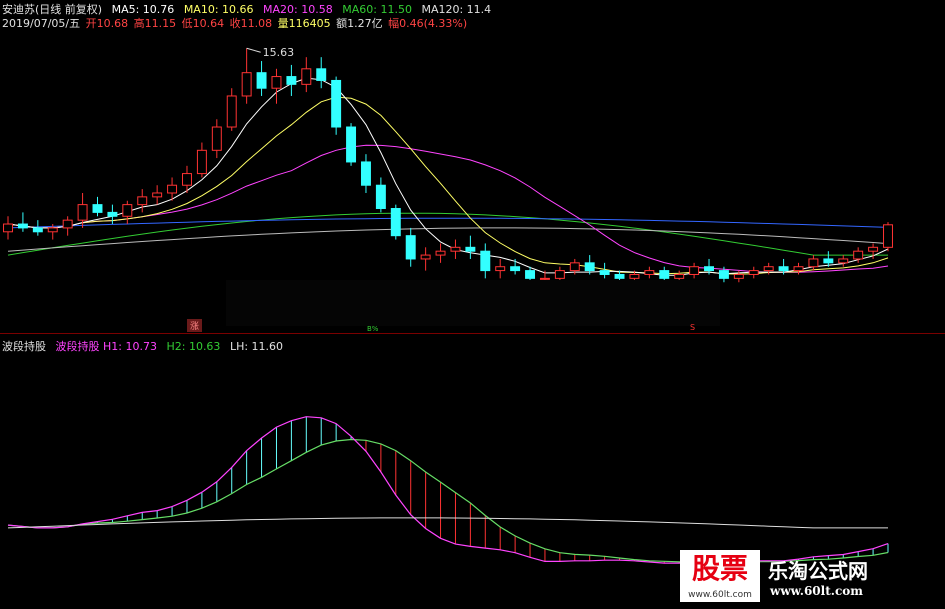  I want to click on watermark-brand2: 乐淘公式网, so click(818, 571).